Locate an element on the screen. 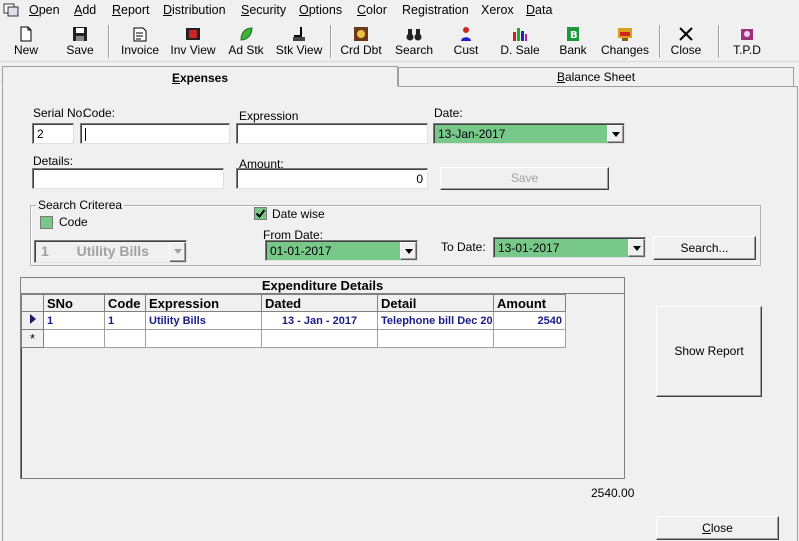 The height and width of the screenshot is (541, 799). svg-text: B is located at coordinates (574, 35).